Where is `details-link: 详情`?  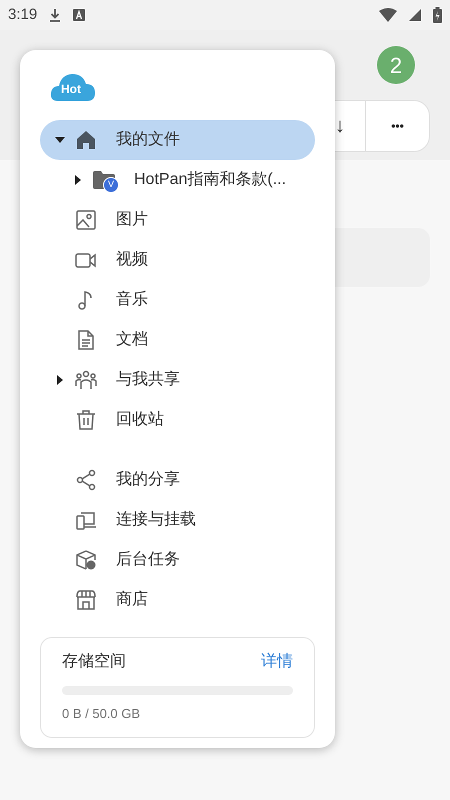 details-link: 详情 is located at coordinates (277, 662).